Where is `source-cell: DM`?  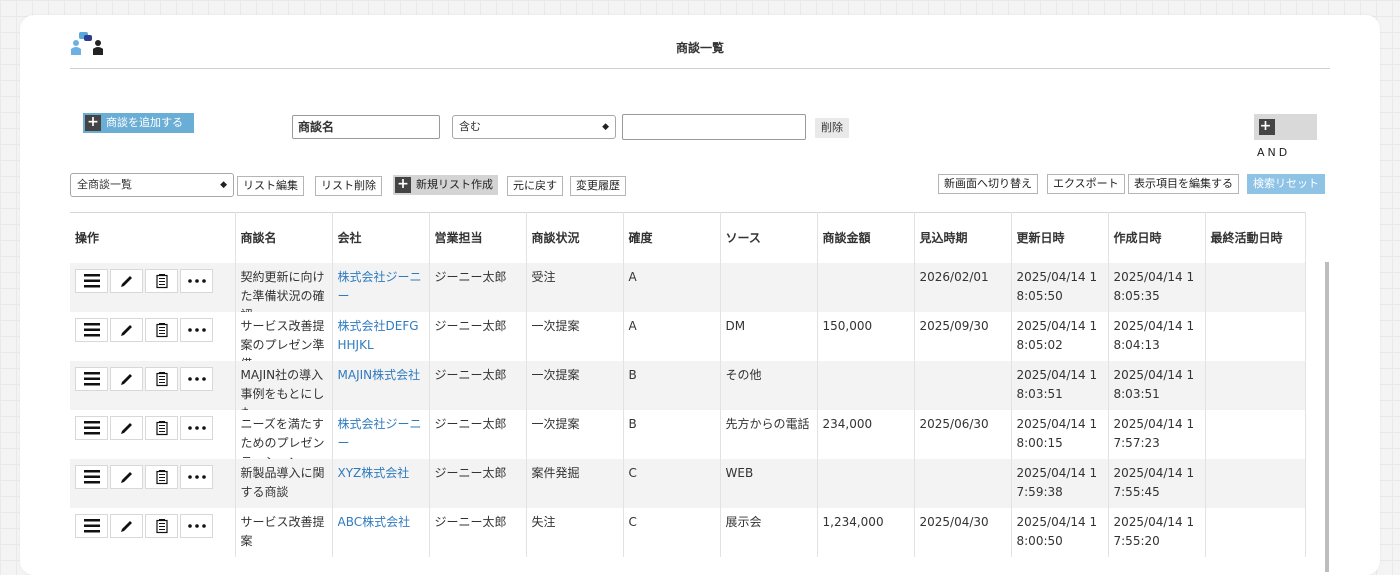 source-cell: DM is located at coordinates (769, 336).